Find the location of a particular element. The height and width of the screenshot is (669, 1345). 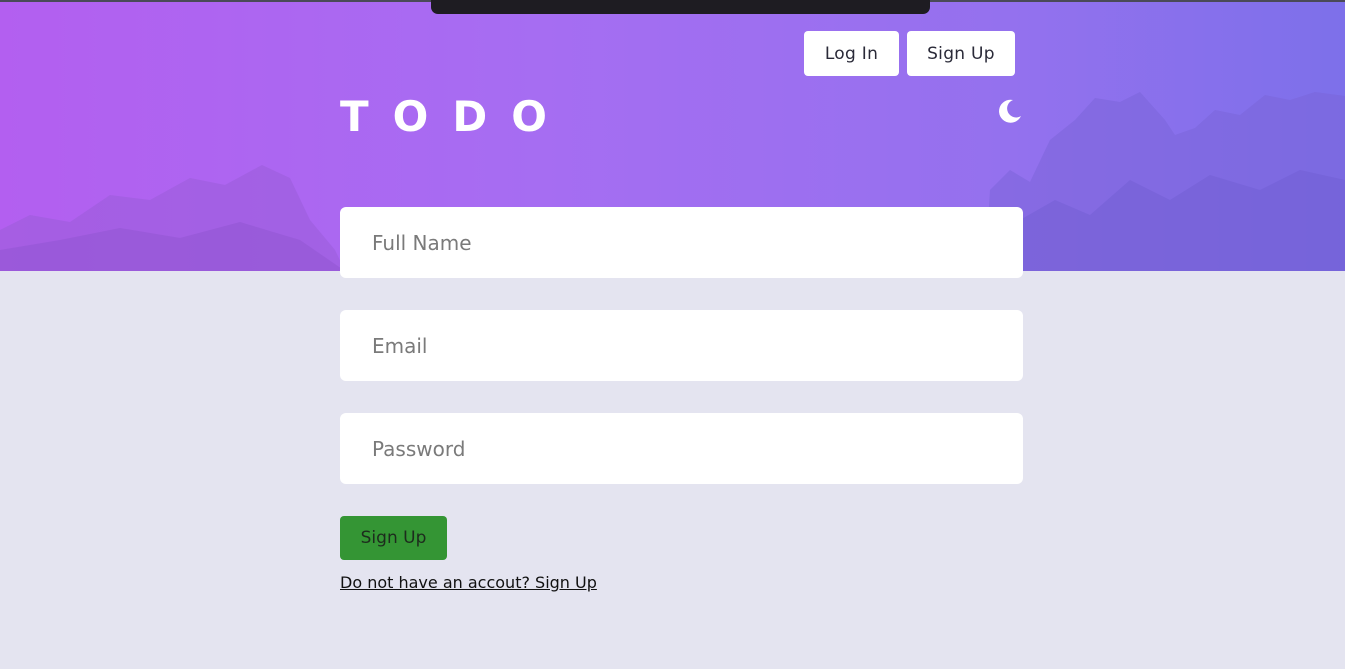

email-input is located at coordinates (681, 345).